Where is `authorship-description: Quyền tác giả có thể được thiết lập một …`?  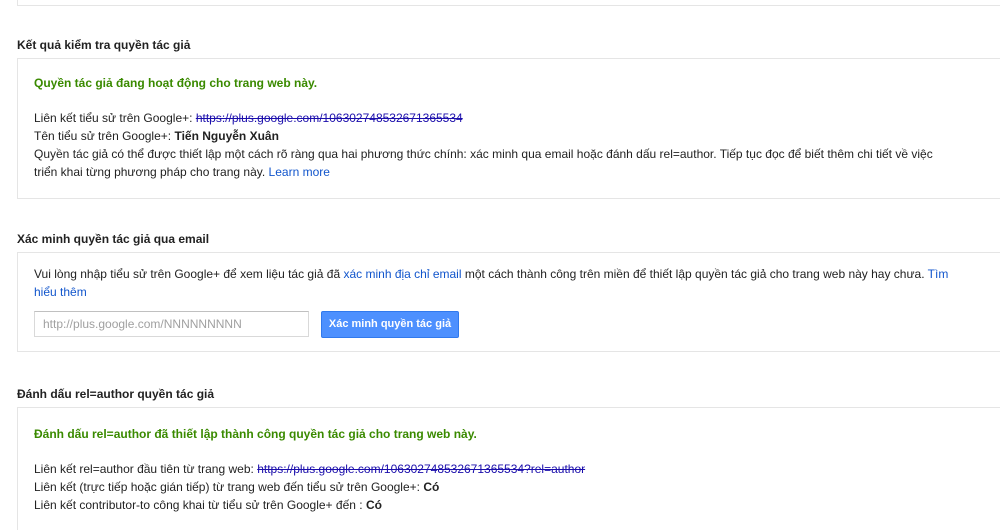
authorship-description: Quyền tác giả có thể được thiết lập một … is located at coordinates (517, 163).